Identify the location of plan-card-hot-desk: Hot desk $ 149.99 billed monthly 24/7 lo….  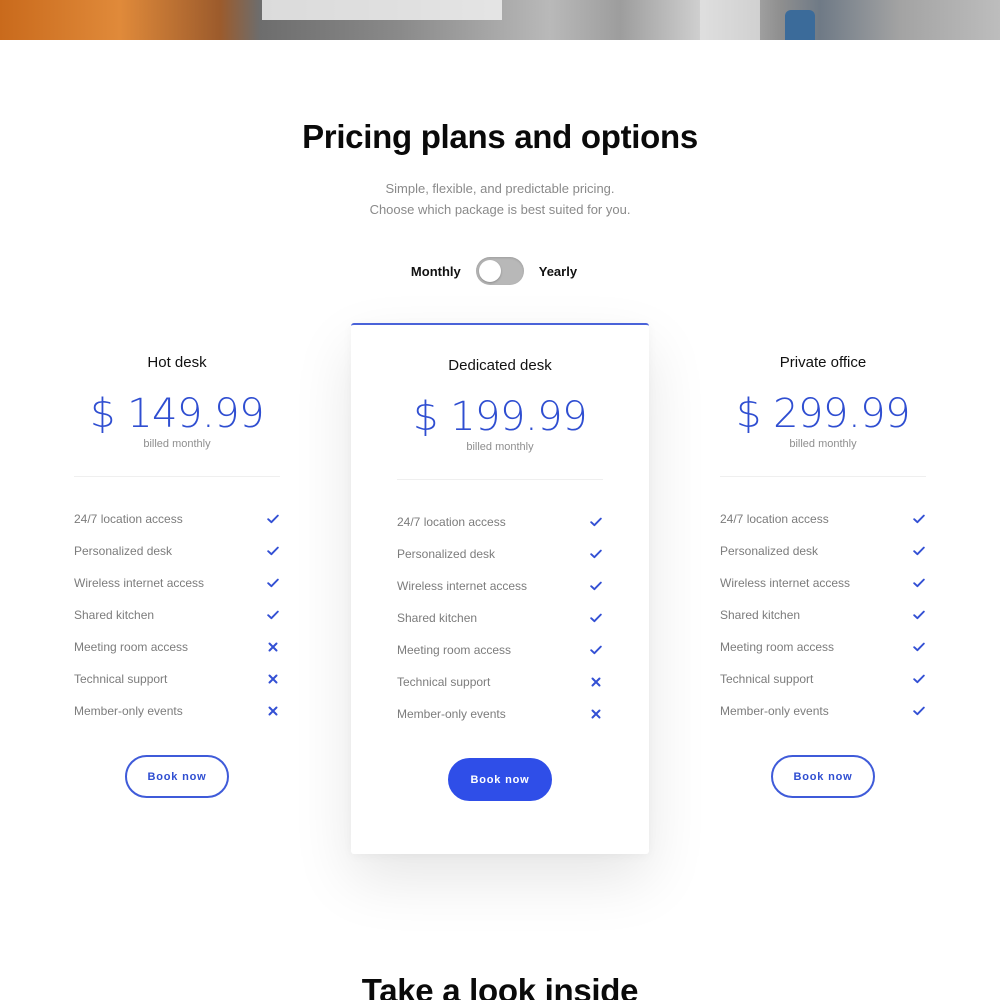
(177, 569).